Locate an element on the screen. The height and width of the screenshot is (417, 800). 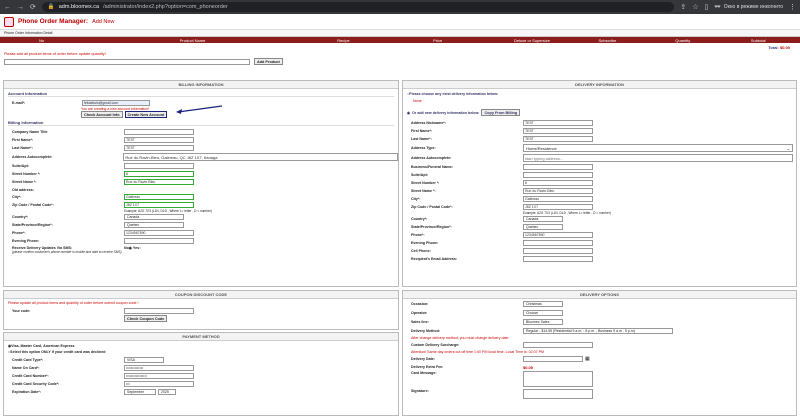
billing-evening-input is located at coordinates (159, 241).